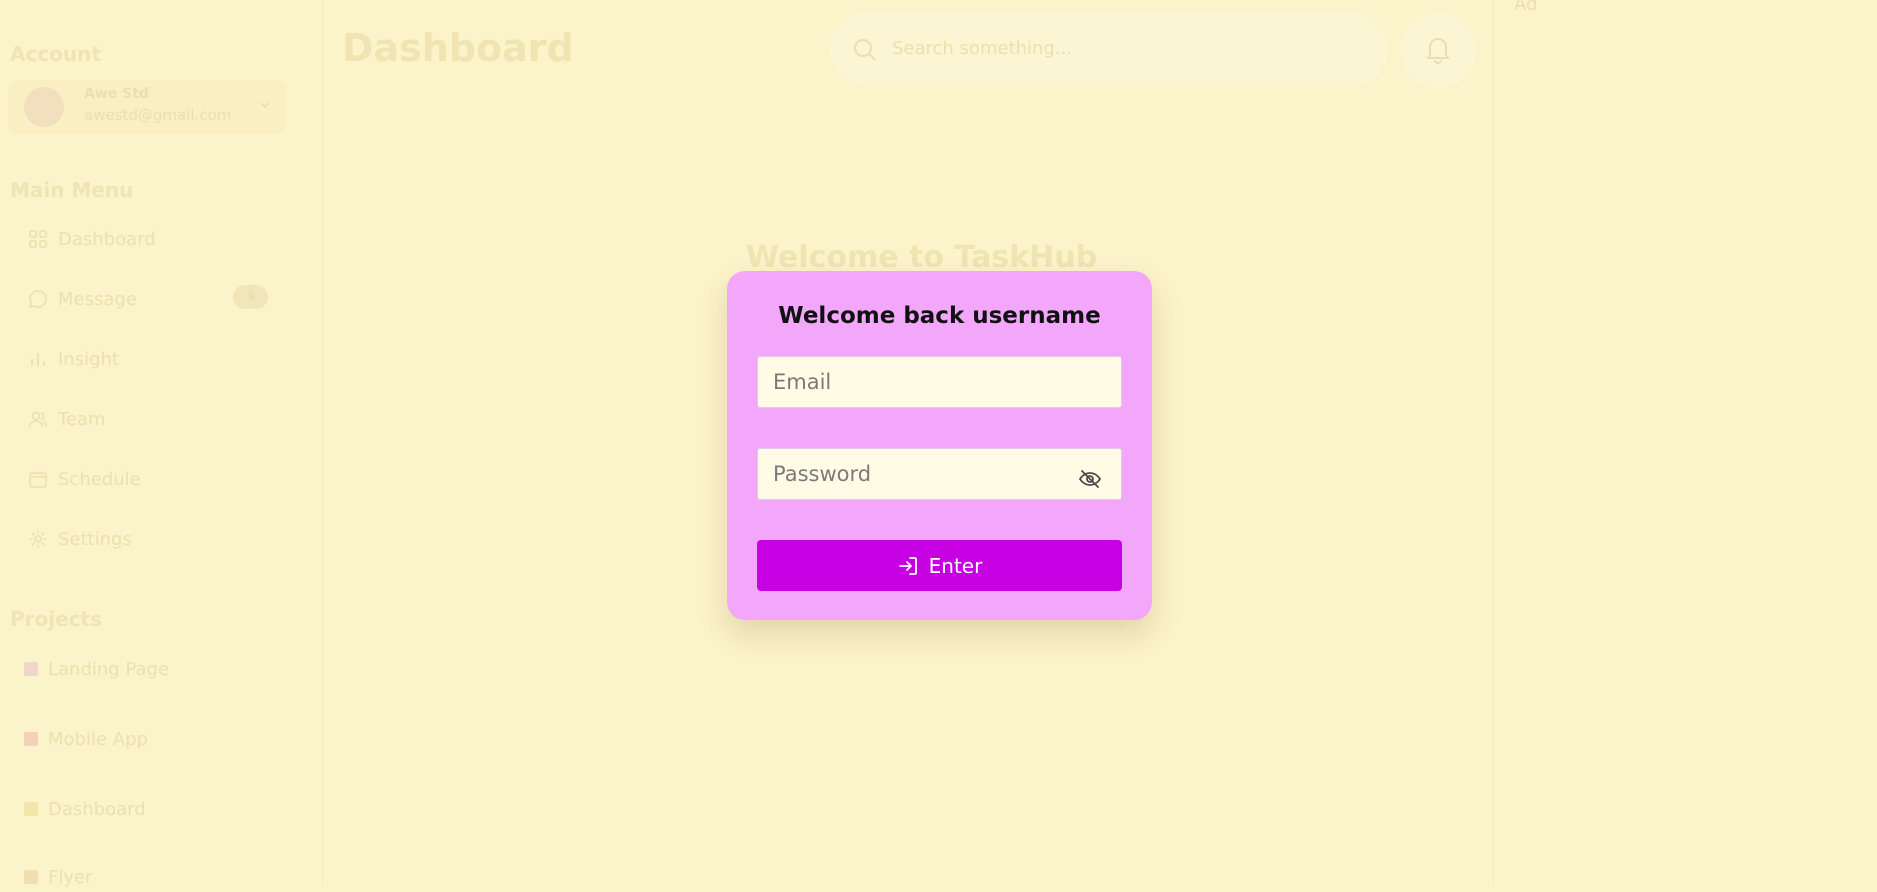 The width and height of the screenshot is (1877, 892). What do you see at coordinates (157, 115) in the screenshot?
I see `account-email: awestd@gmail.com` at bounding box center [157, 115].